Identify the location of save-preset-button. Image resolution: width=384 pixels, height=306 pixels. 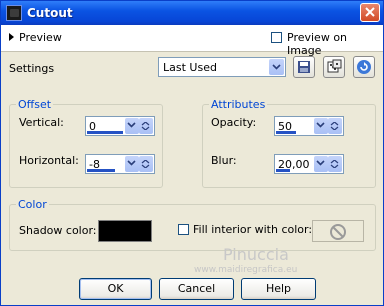
(304, 67).